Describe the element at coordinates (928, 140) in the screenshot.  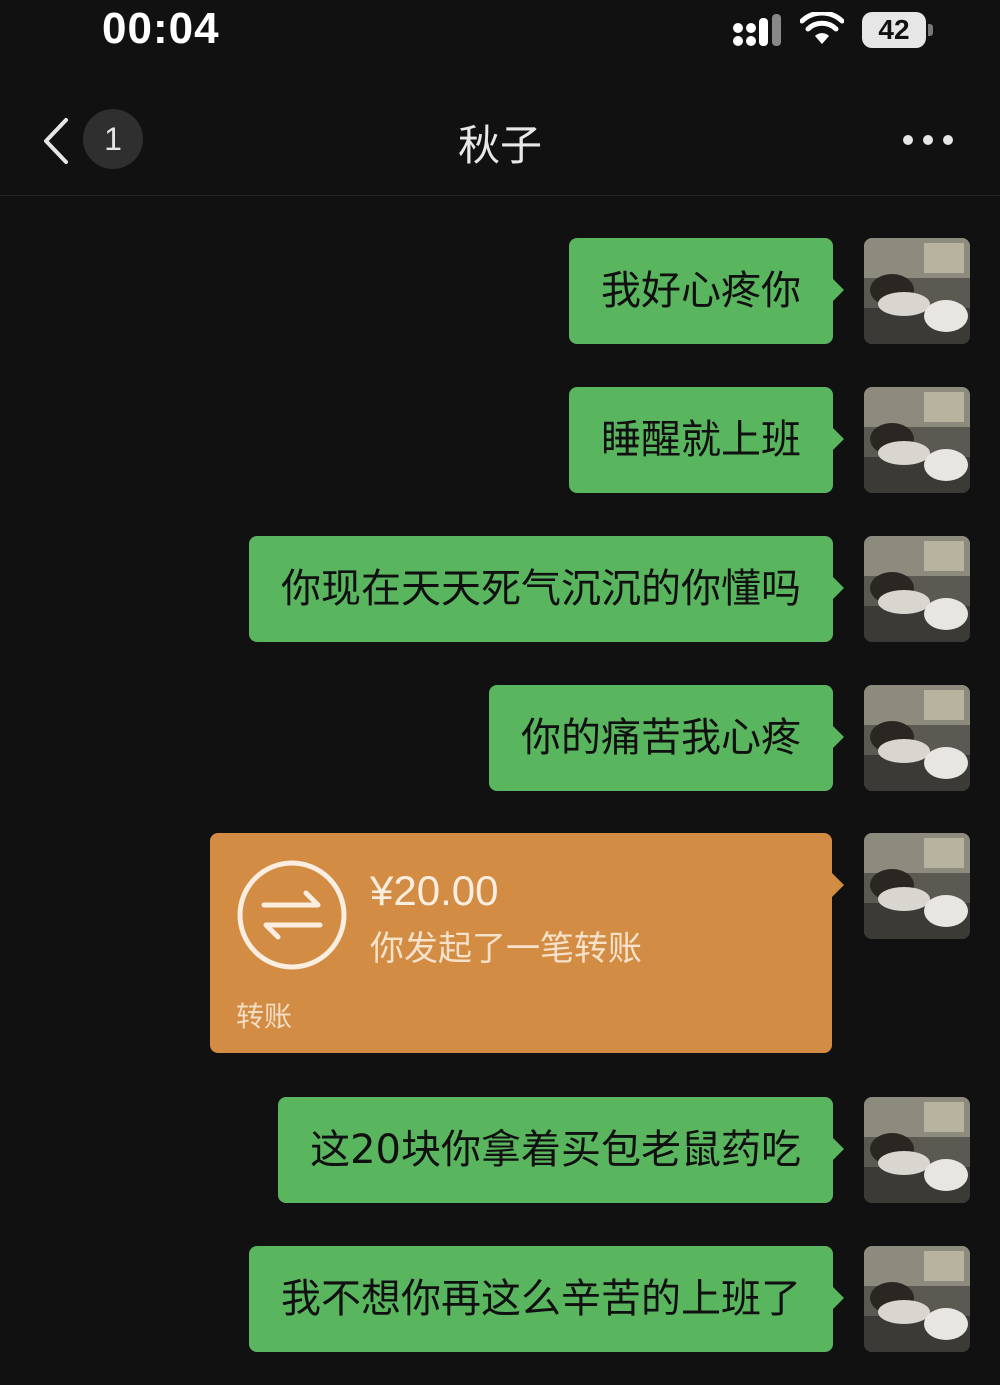
I see `more-dots-icon` at that location.